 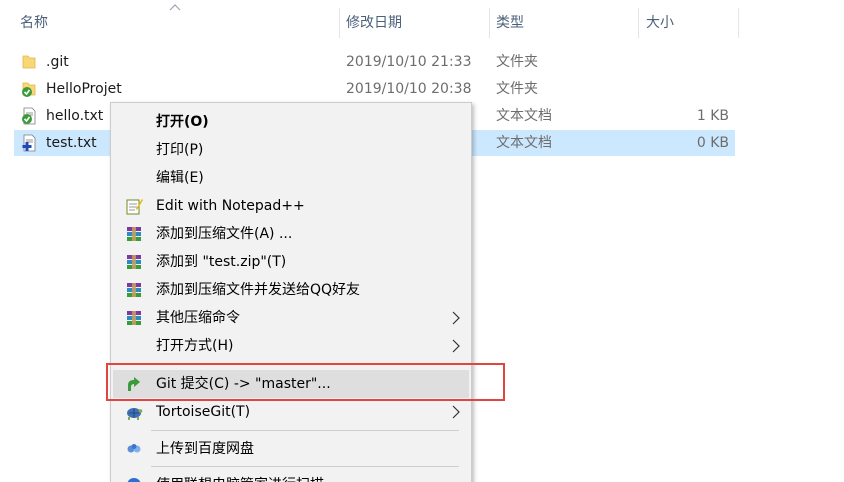 I want to click on notepadpp-icon, so click(x=134, y=207).